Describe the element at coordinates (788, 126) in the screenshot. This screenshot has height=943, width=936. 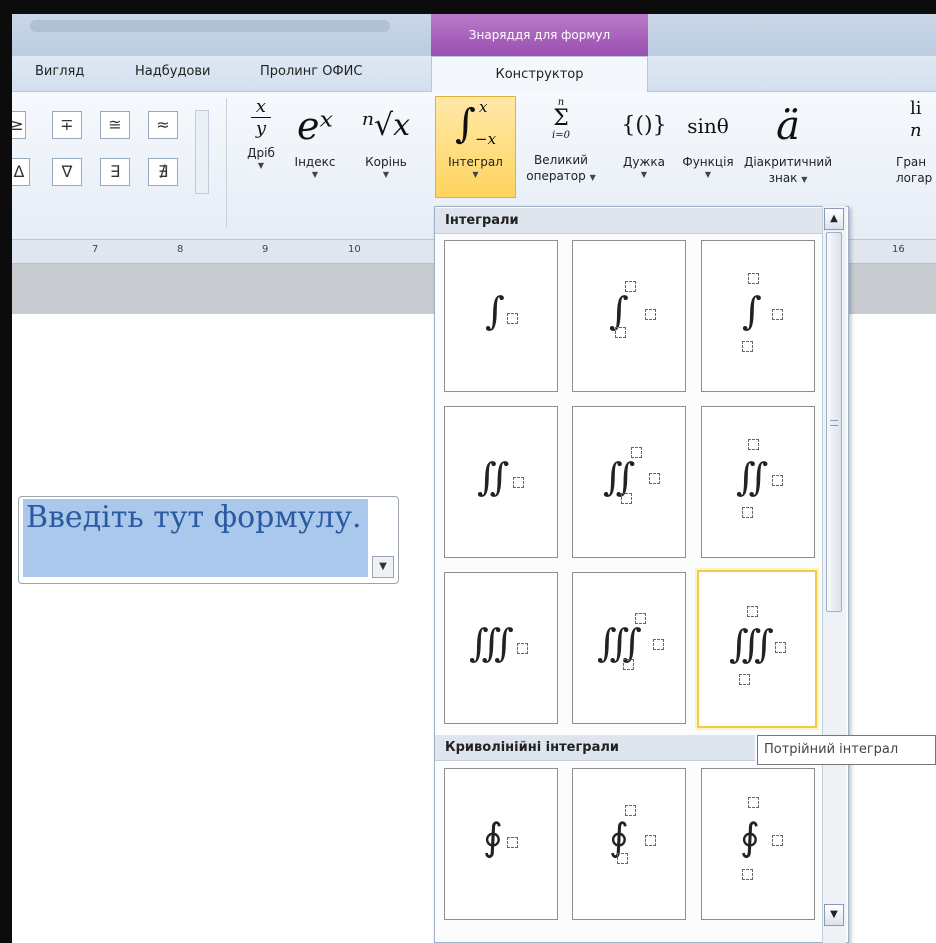
I see `accent-glyph: ä` at that location.